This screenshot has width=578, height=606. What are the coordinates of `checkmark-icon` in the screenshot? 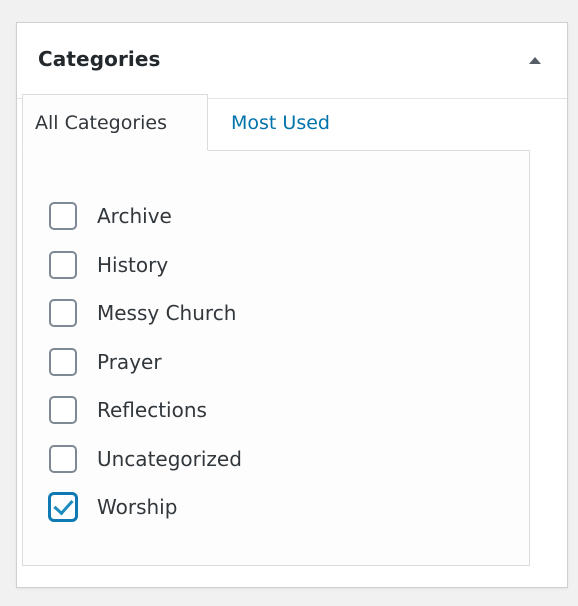 It's located at (63, 505).